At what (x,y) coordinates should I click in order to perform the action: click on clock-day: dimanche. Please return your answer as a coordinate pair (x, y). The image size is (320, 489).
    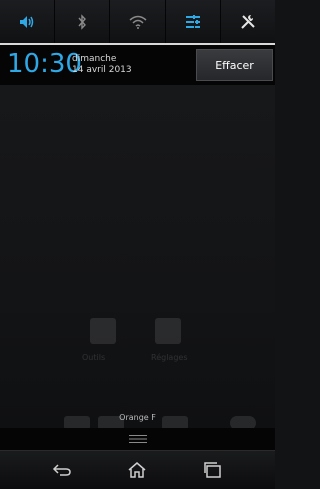
    Looking at the image, I should click on (94, 59).